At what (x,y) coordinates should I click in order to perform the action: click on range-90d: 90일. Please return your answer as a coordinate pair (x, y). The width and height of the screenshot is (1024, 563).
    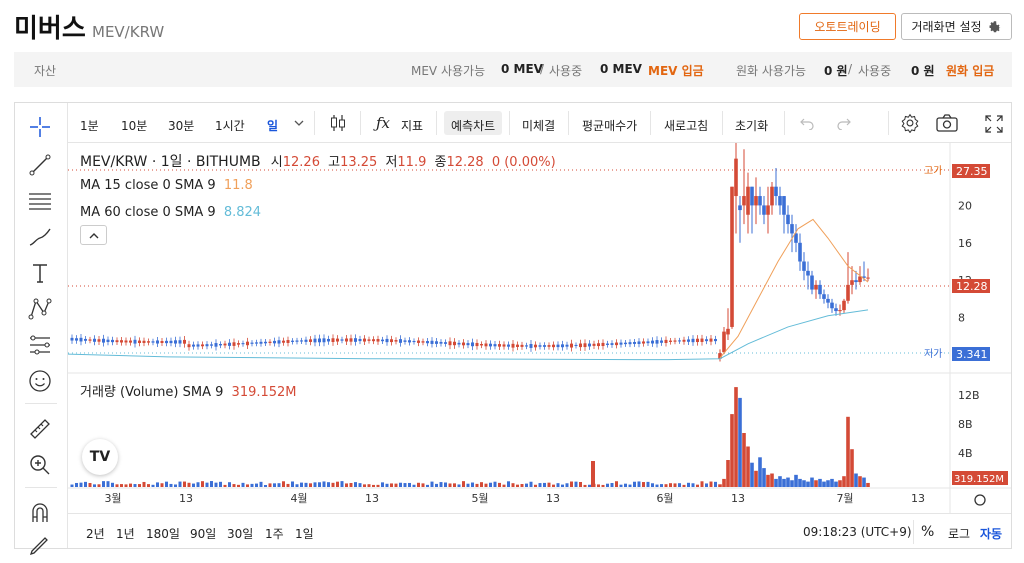
    Looking at the image, I should click on (203, 533).